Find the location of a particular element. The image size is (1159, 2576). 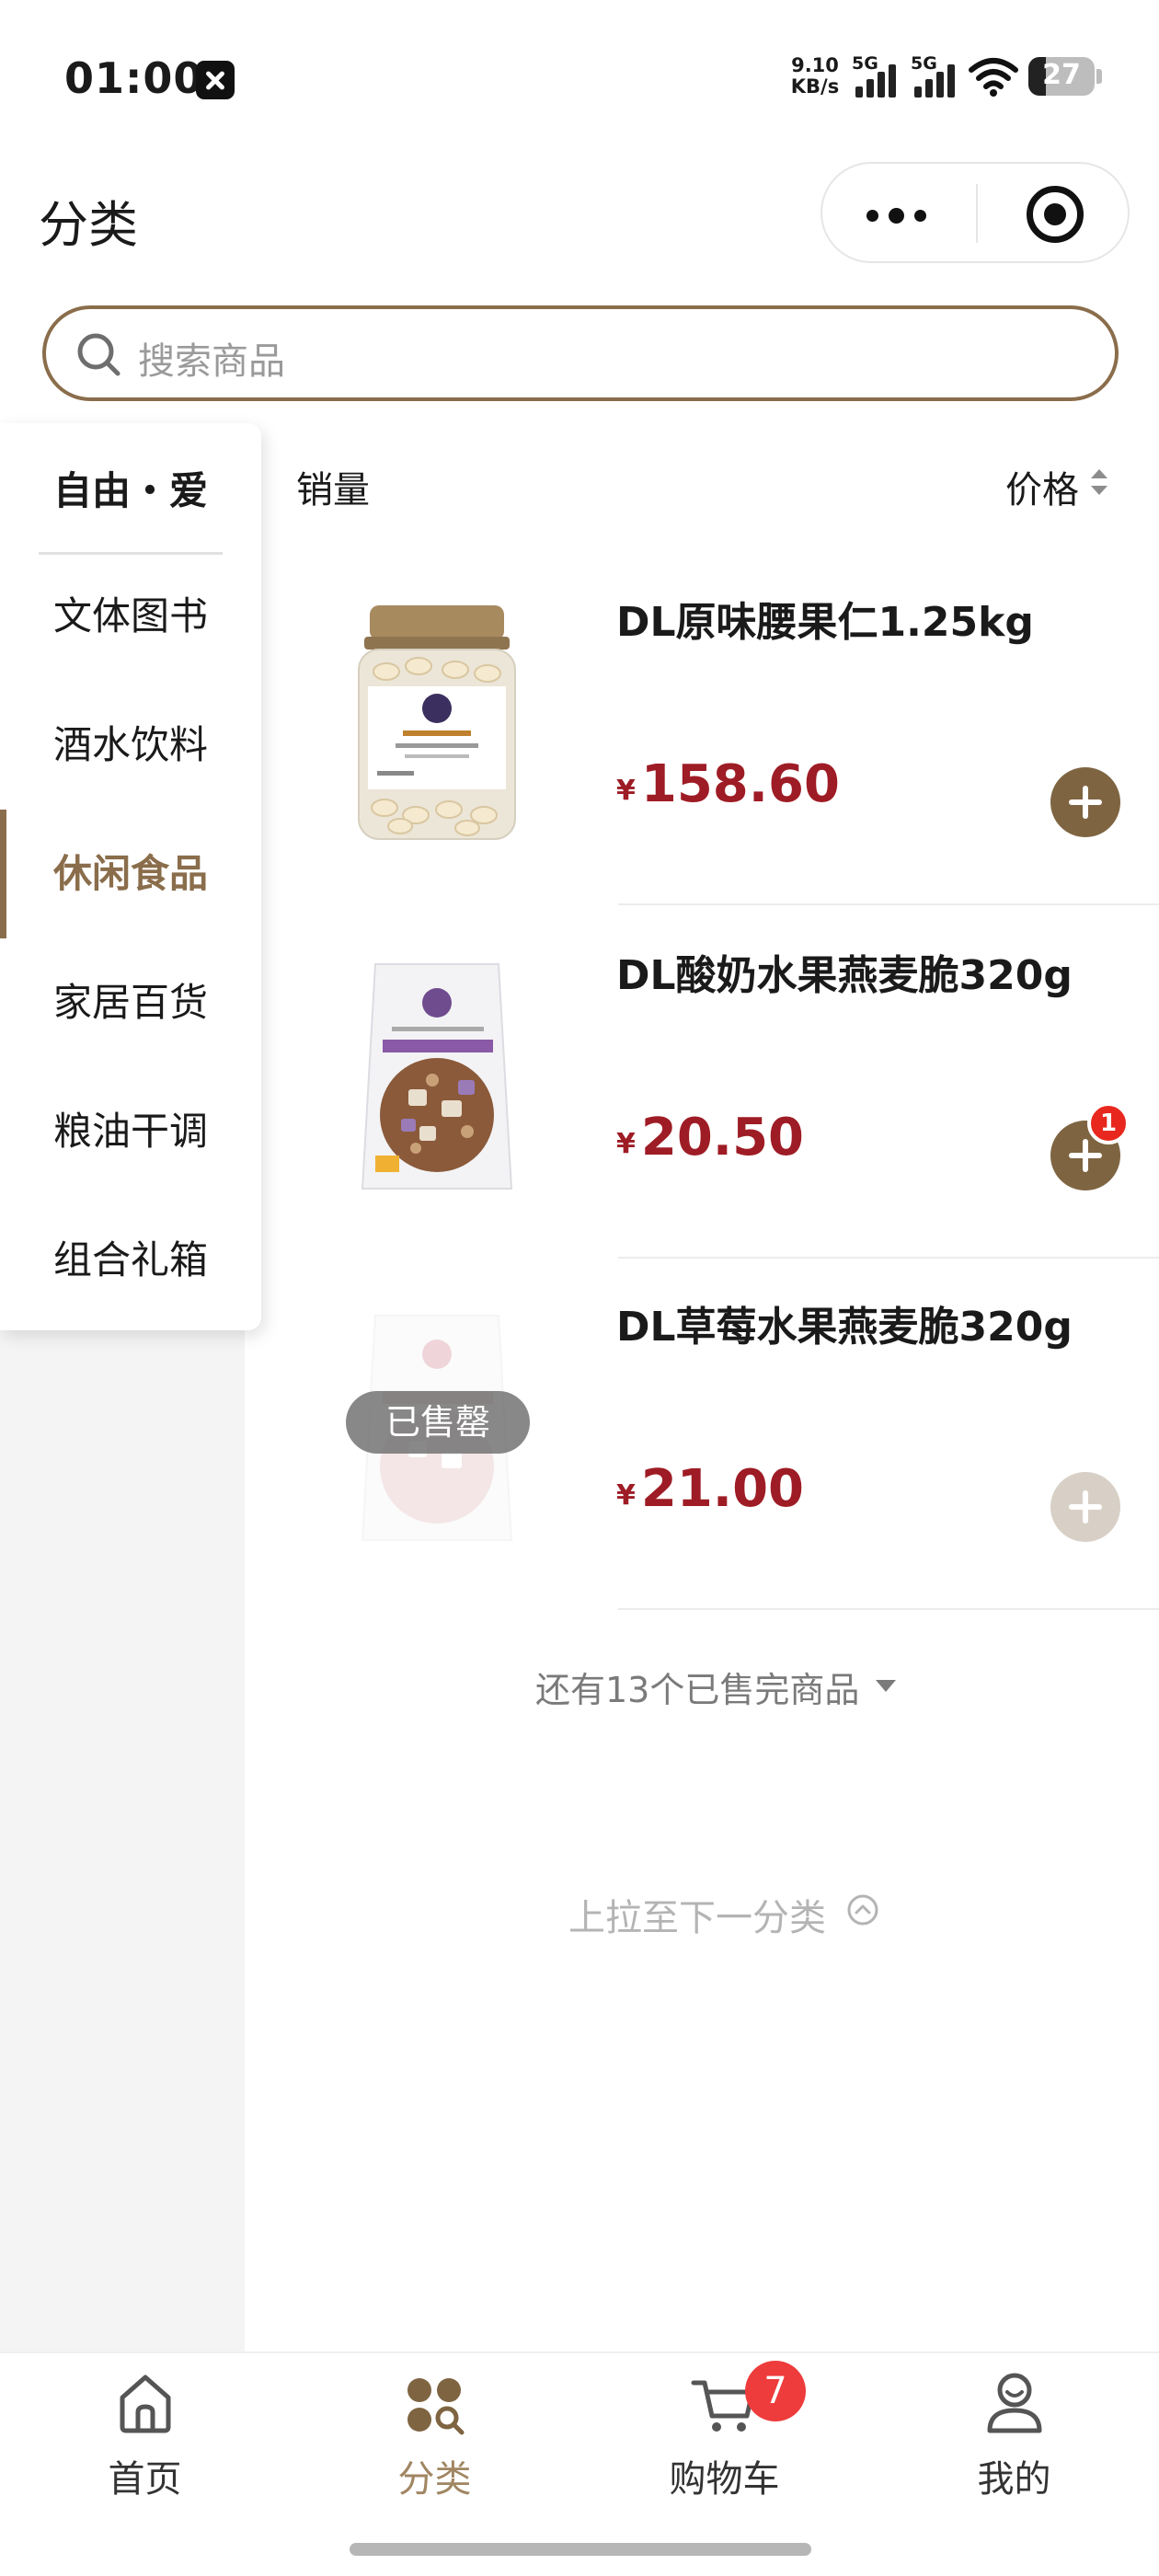

category-sidebar: 自由・爱 文体图书 酒水饮料 休闲食品 家居百货 粮油干调 组合礼箱 is located at coordinates (130, 876).